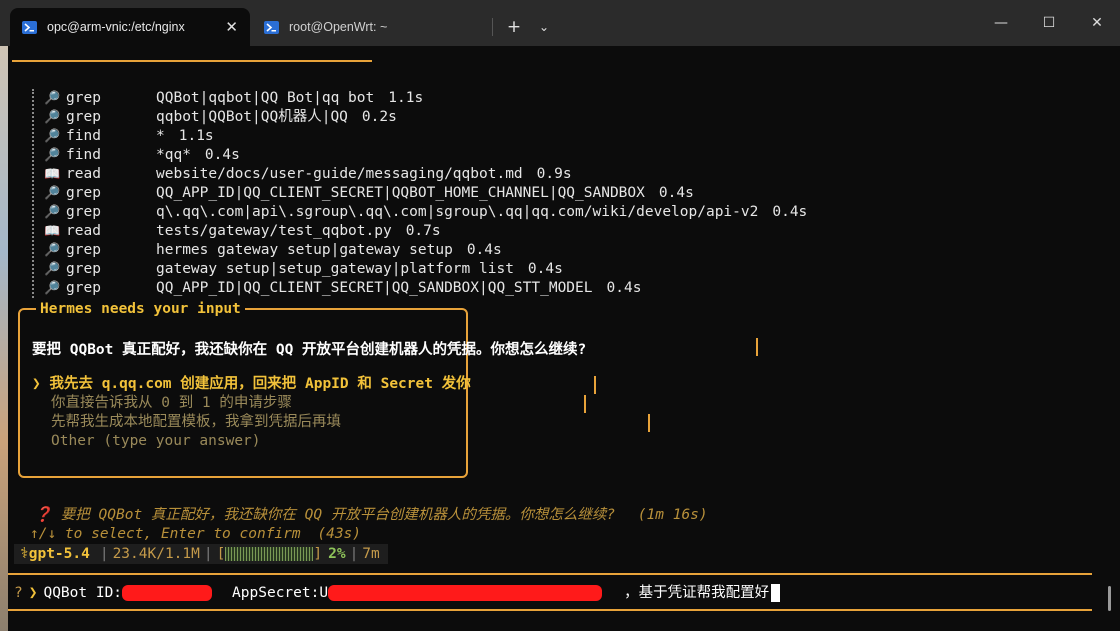  What do you see at coordinates (425, 117) in the screenshot?
I see `log-row: 🔎 grep qqbot|QQBot|QQ机器人|QQ 0.2s` at bounding box center [425, 117].